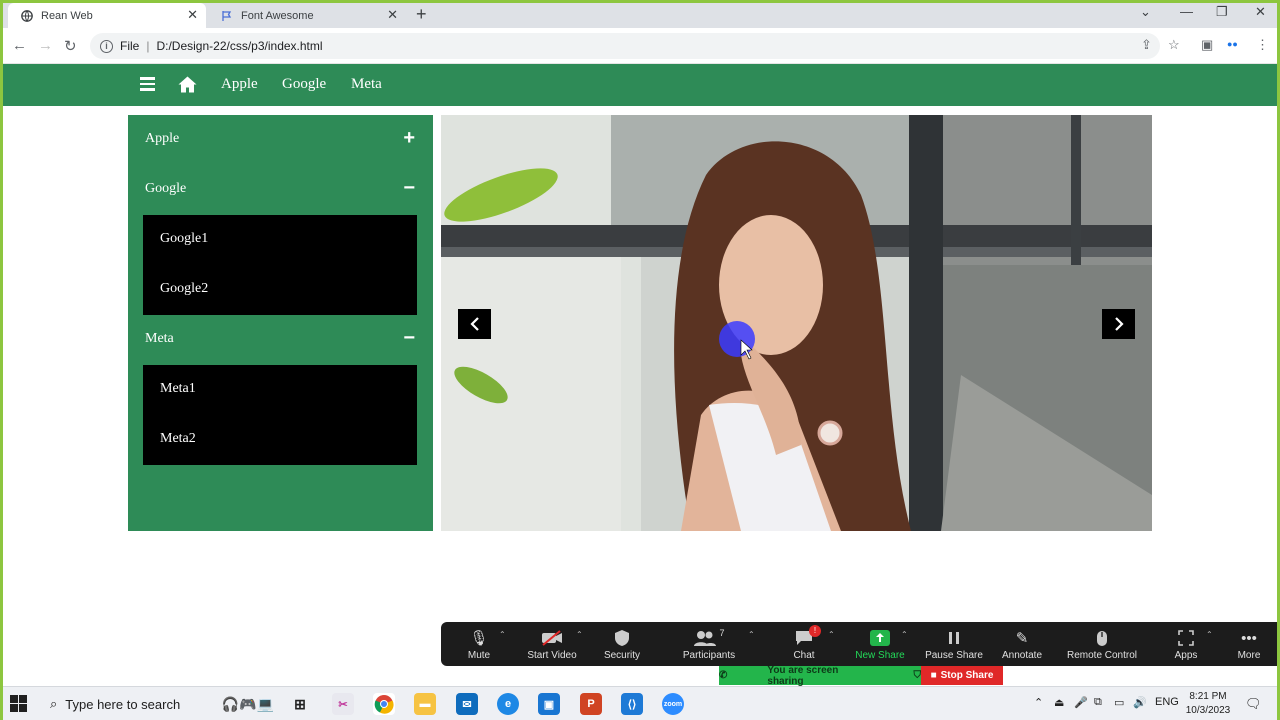  What do you see at coordinates (552, 655) in the screenshot?
I see `button-label: Start Video` at bounding box center [552, 655].